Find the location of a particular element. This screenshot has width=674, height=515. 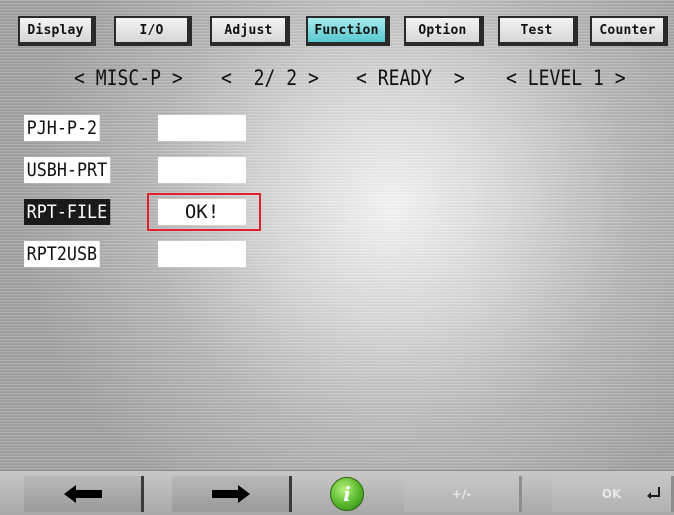

state-indicator: < READY > is located at coordinates (410, 78).